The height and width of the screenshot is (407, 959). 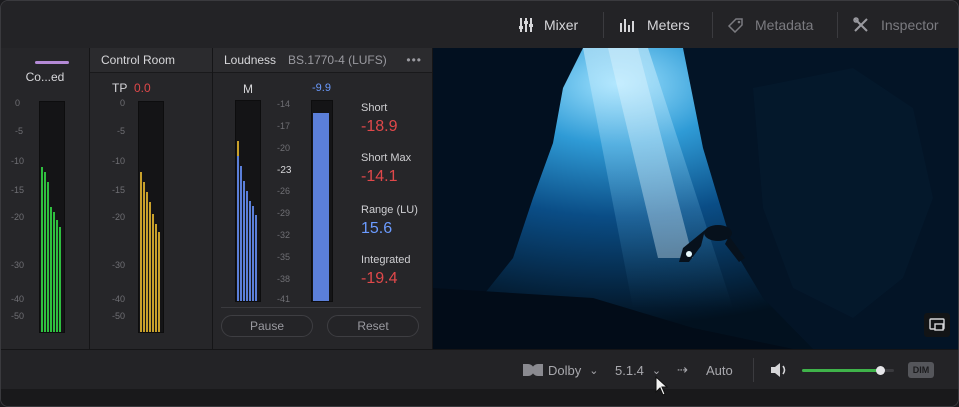 What do you see at coordinates (910, 24) in the screenshot?
I see `inspector-label: Inspector` at bounding box center [910, 24].